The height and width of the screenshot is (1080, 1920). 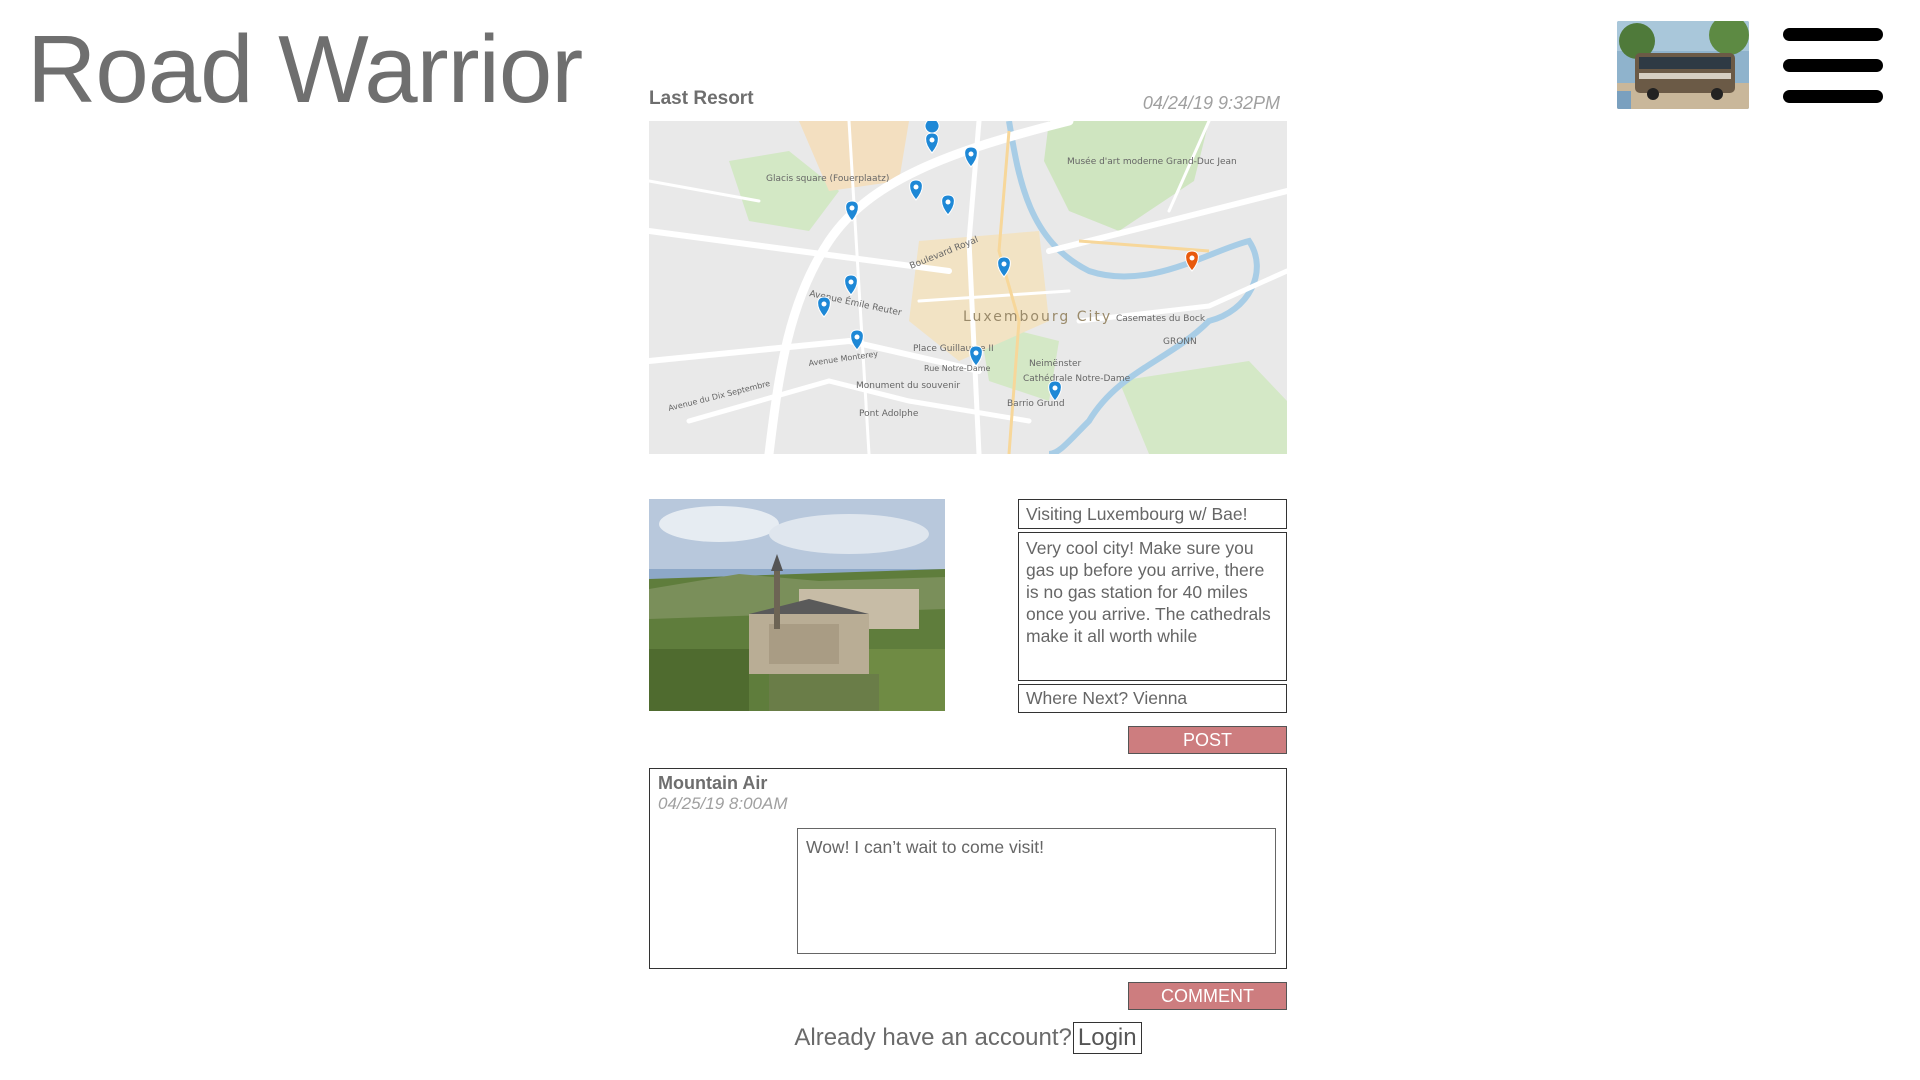 I want to click on comment-button: COMMENT, so click(x=1207, y=996).